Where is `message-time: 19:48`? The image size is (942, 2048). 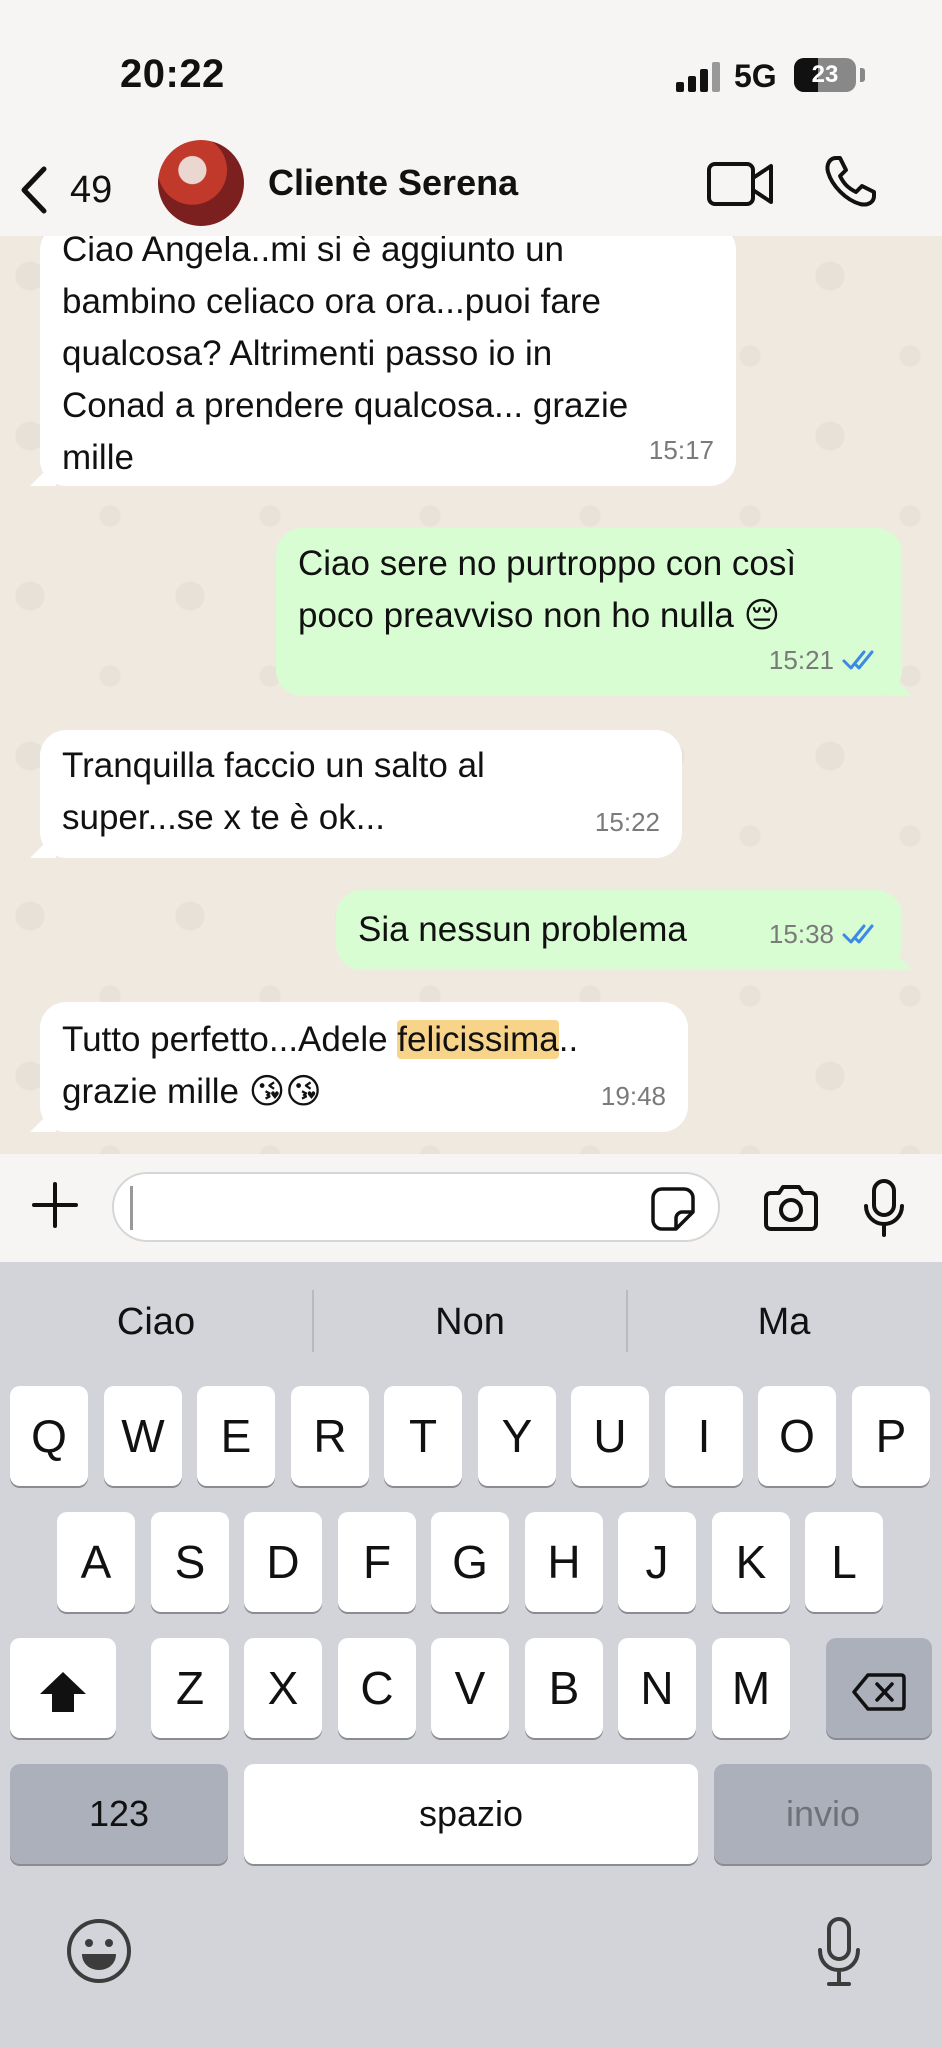 message-time: 19:48 is located at coordinates (633, 1096).